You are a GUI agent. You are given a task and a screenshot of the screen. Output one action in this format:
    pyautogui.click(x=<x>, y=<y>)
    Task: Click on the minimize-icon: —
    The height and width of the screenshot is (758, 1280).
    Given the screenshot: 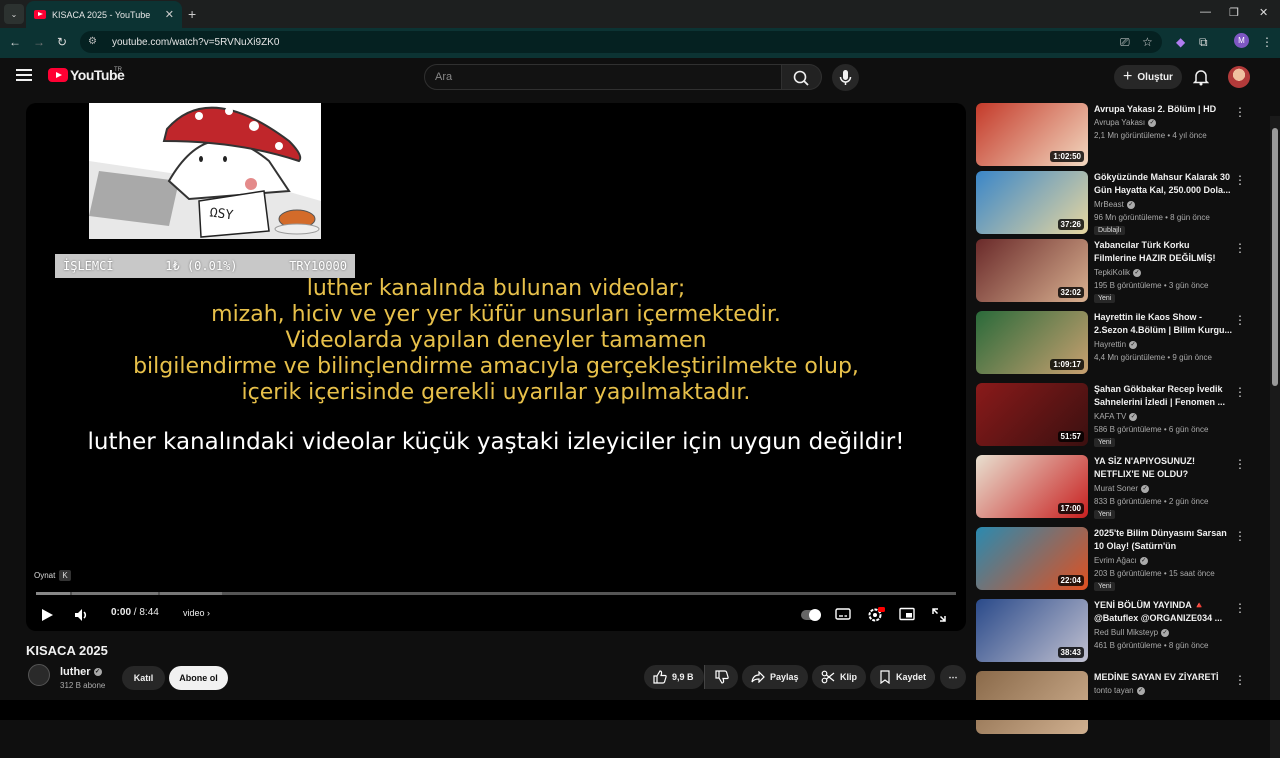 What is the action you would take?
    pyautogui.click(x=1205, y=12)
    